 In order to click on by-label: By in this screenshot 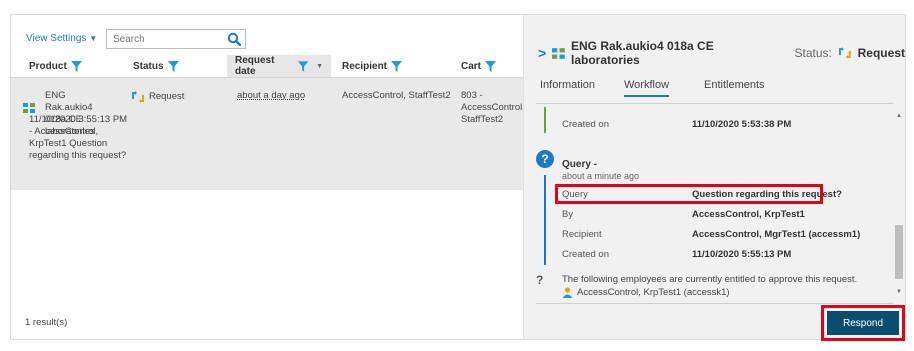, I will do `click(568, 214)`.